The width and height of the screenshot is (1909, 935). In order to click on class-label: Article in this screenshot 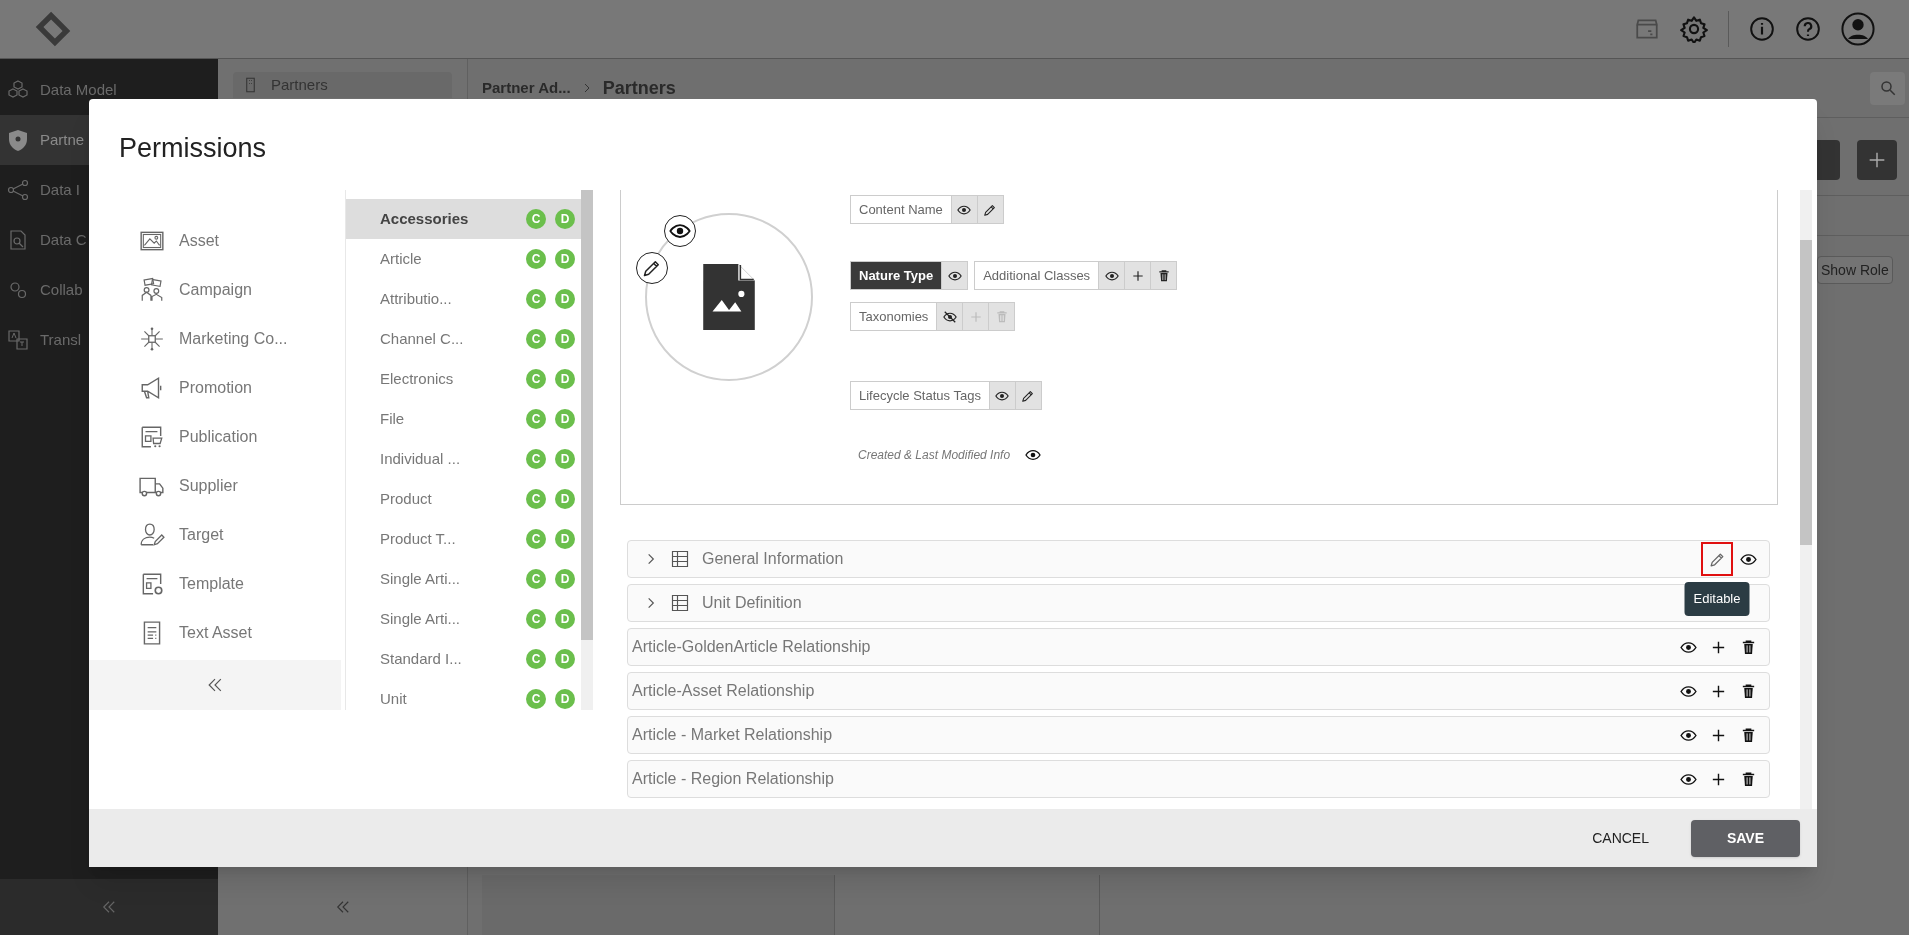, I will do `click(401, 258)`.